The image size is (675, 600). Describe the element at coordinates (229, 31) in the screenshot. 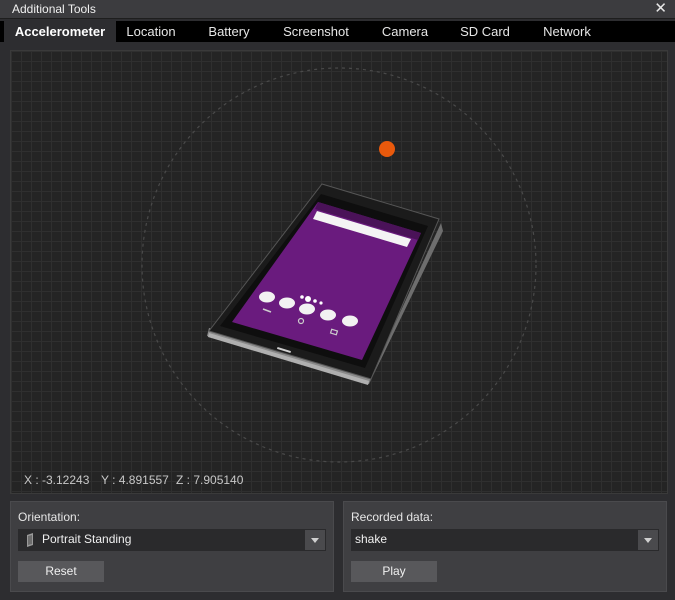

I see `tab-battery: Battery` at that location.